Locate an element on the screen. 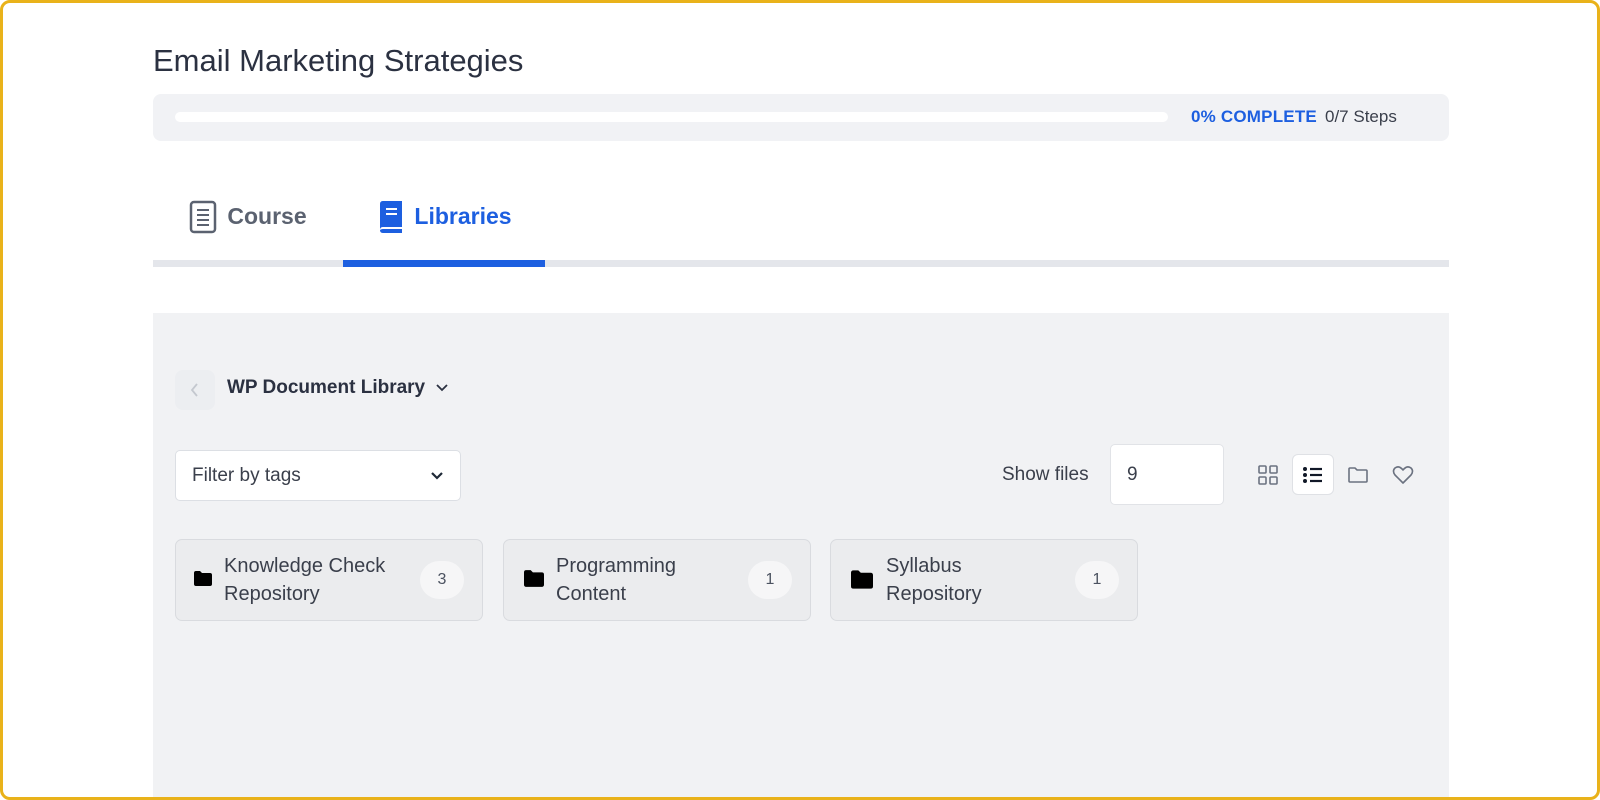  progress-box: 0% COMPLETE 0/7 Steps is located at coordinates (801, 117).